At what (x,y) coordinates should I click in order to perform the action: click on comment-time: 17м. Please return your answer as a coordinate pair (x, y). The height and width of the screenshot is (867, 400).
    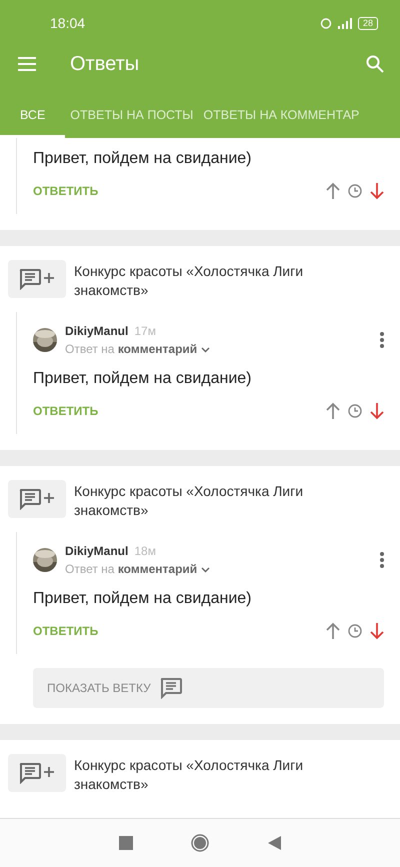
    Looking at the image, I should click on (145, 331).